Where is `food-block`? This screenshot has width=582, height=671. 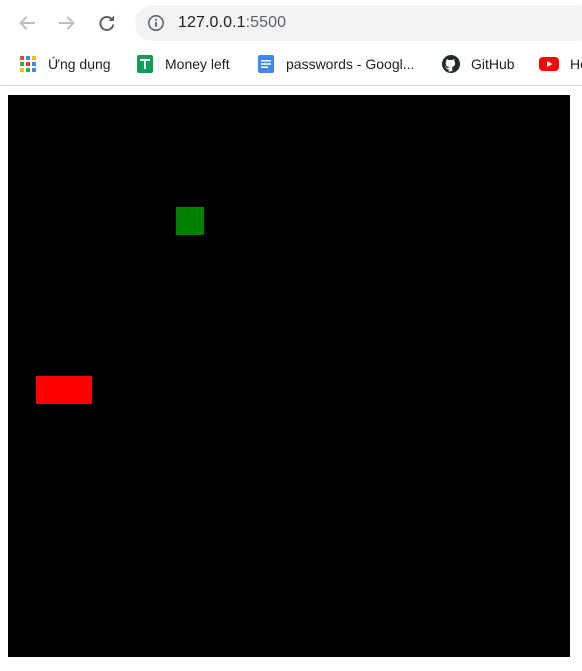
food-block is located at coordinates (190, 221).